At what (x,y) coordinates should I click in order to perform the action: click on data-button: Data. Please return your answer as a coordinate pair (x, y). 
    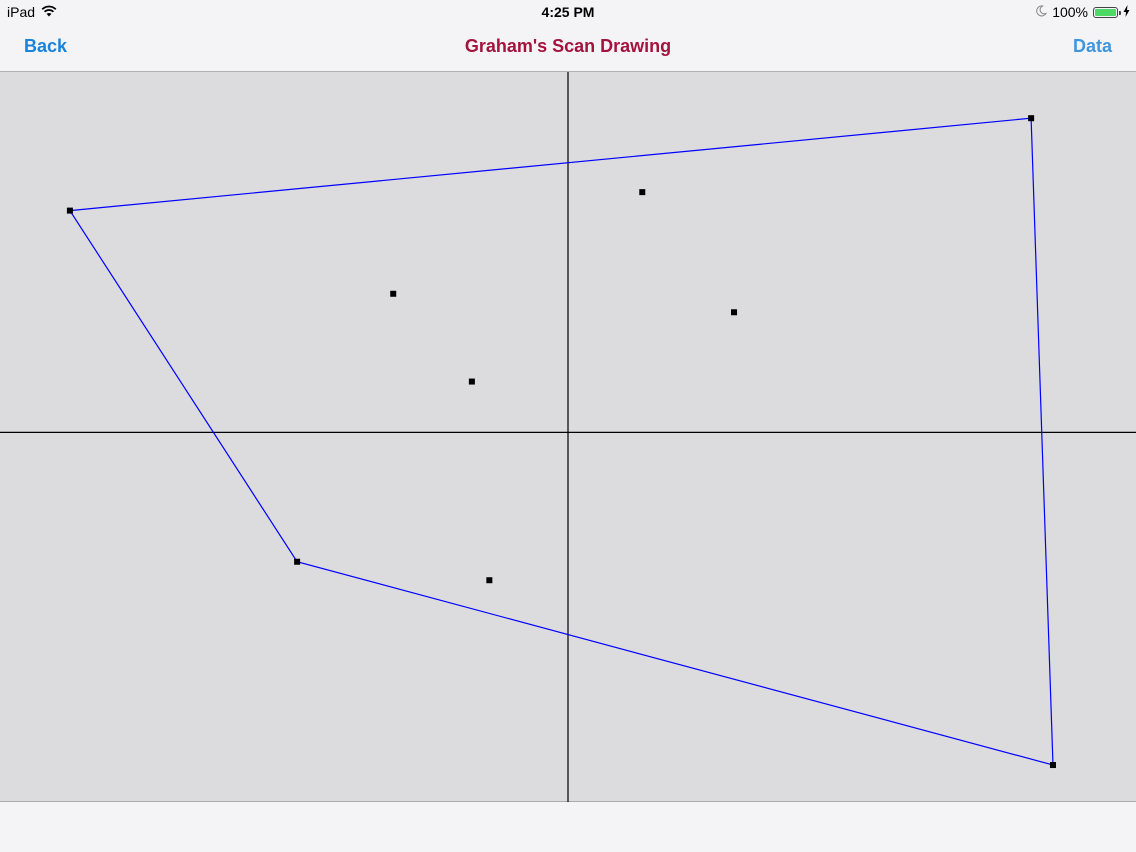
    Looking at the image, I should click on (1092, 46).